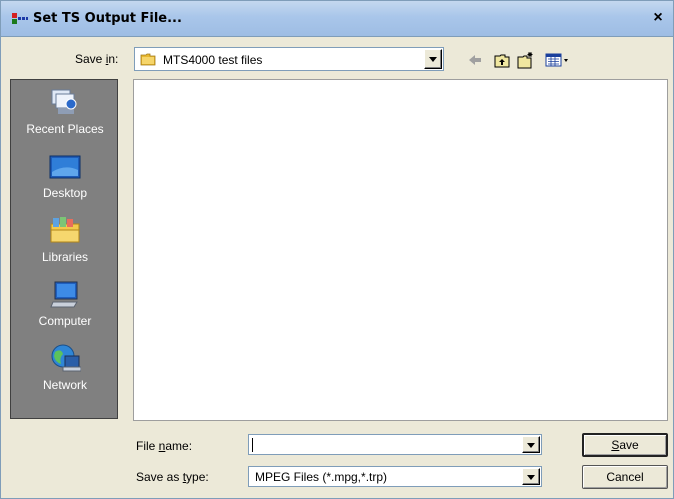  I want to click on save-in-combo: MTS4000 test files, so click(289, 59).